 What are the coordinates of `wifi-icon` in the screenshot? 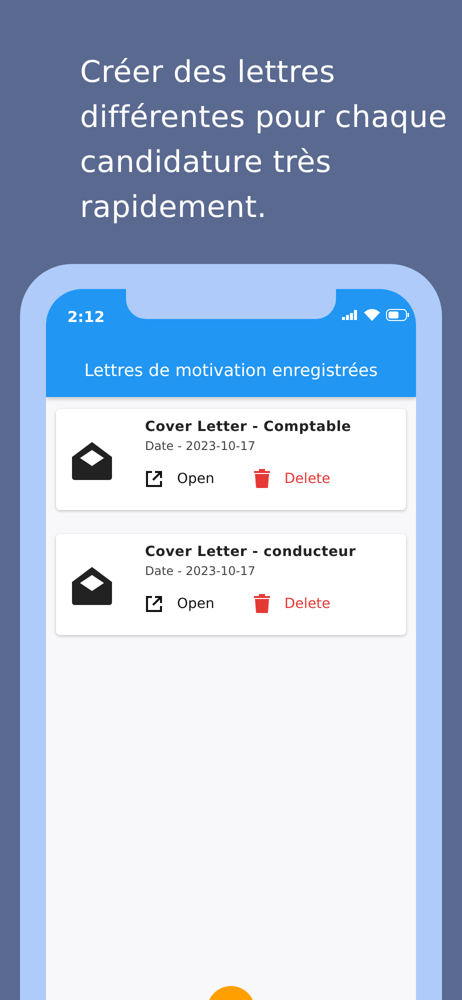 It's located at (372, 315).